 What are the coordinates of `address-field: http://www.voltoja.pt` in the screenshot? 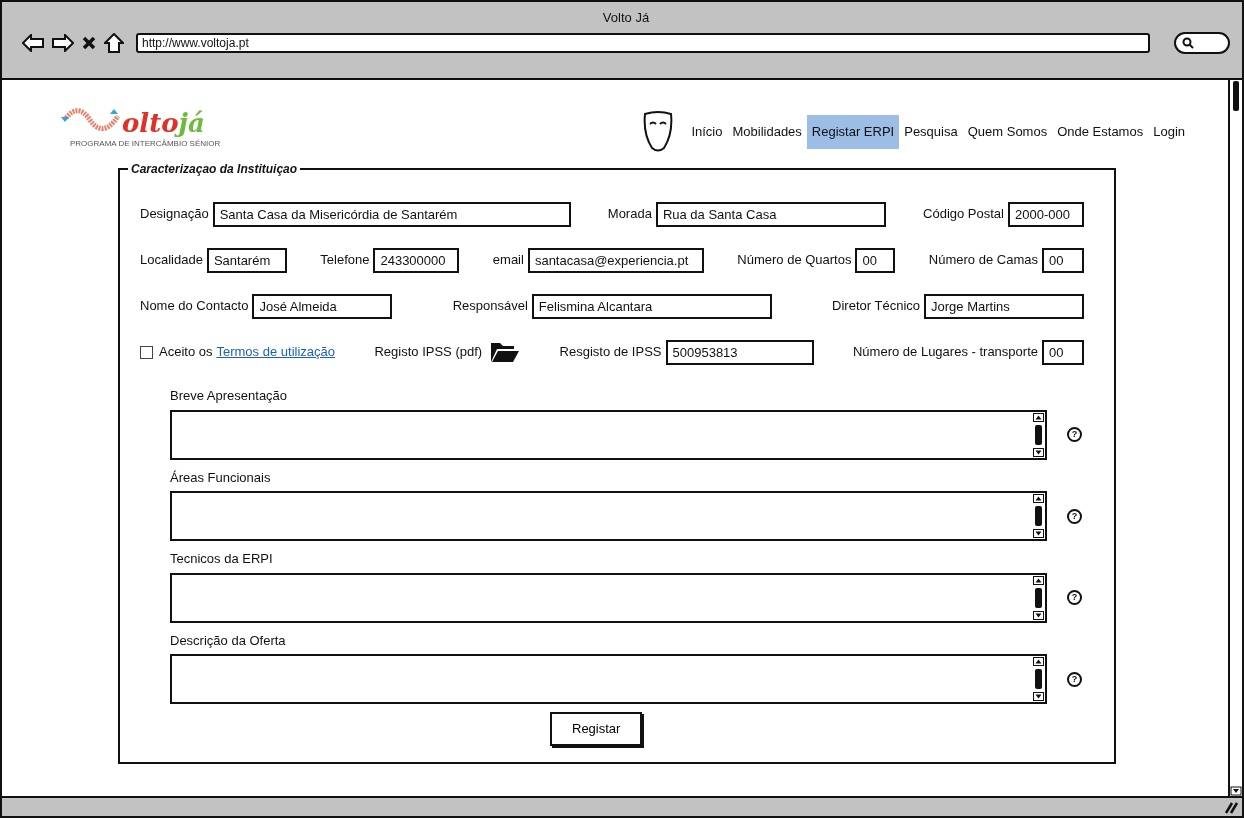 It's located at (643, 42).